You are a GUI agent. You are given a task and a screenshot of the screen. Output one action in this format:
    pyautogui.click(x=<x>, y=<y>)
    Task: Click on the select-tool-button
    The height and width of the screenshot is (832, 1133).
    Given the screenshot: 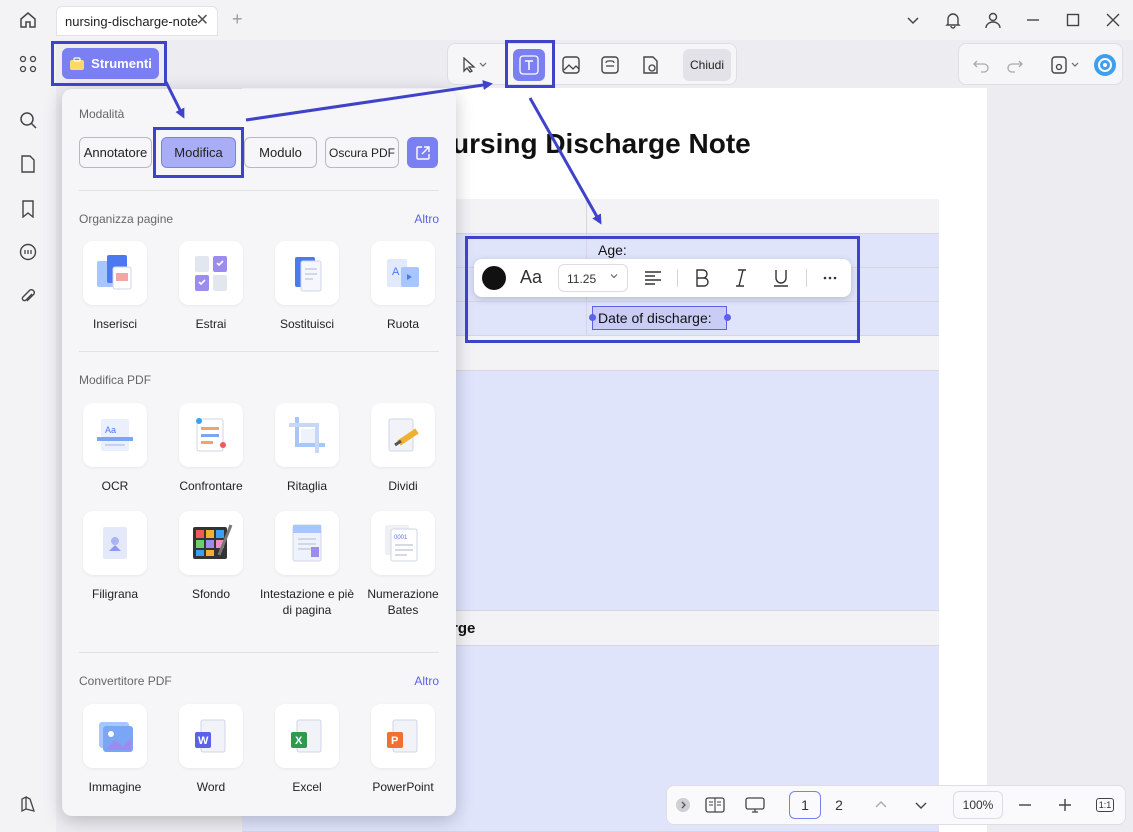 What is the action you would take?
    pyautogui.click(x=474, y=65)
    